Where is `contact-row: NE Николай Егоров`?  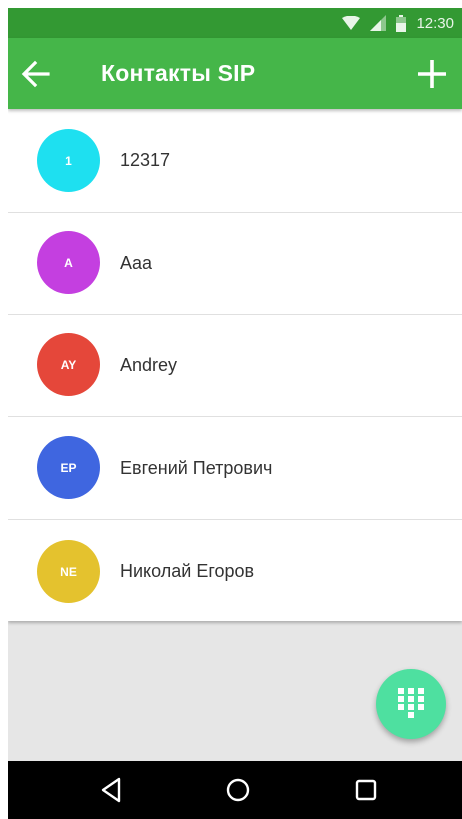
contact-row: NE Николай Егоров is located at coordinates (235, 571).